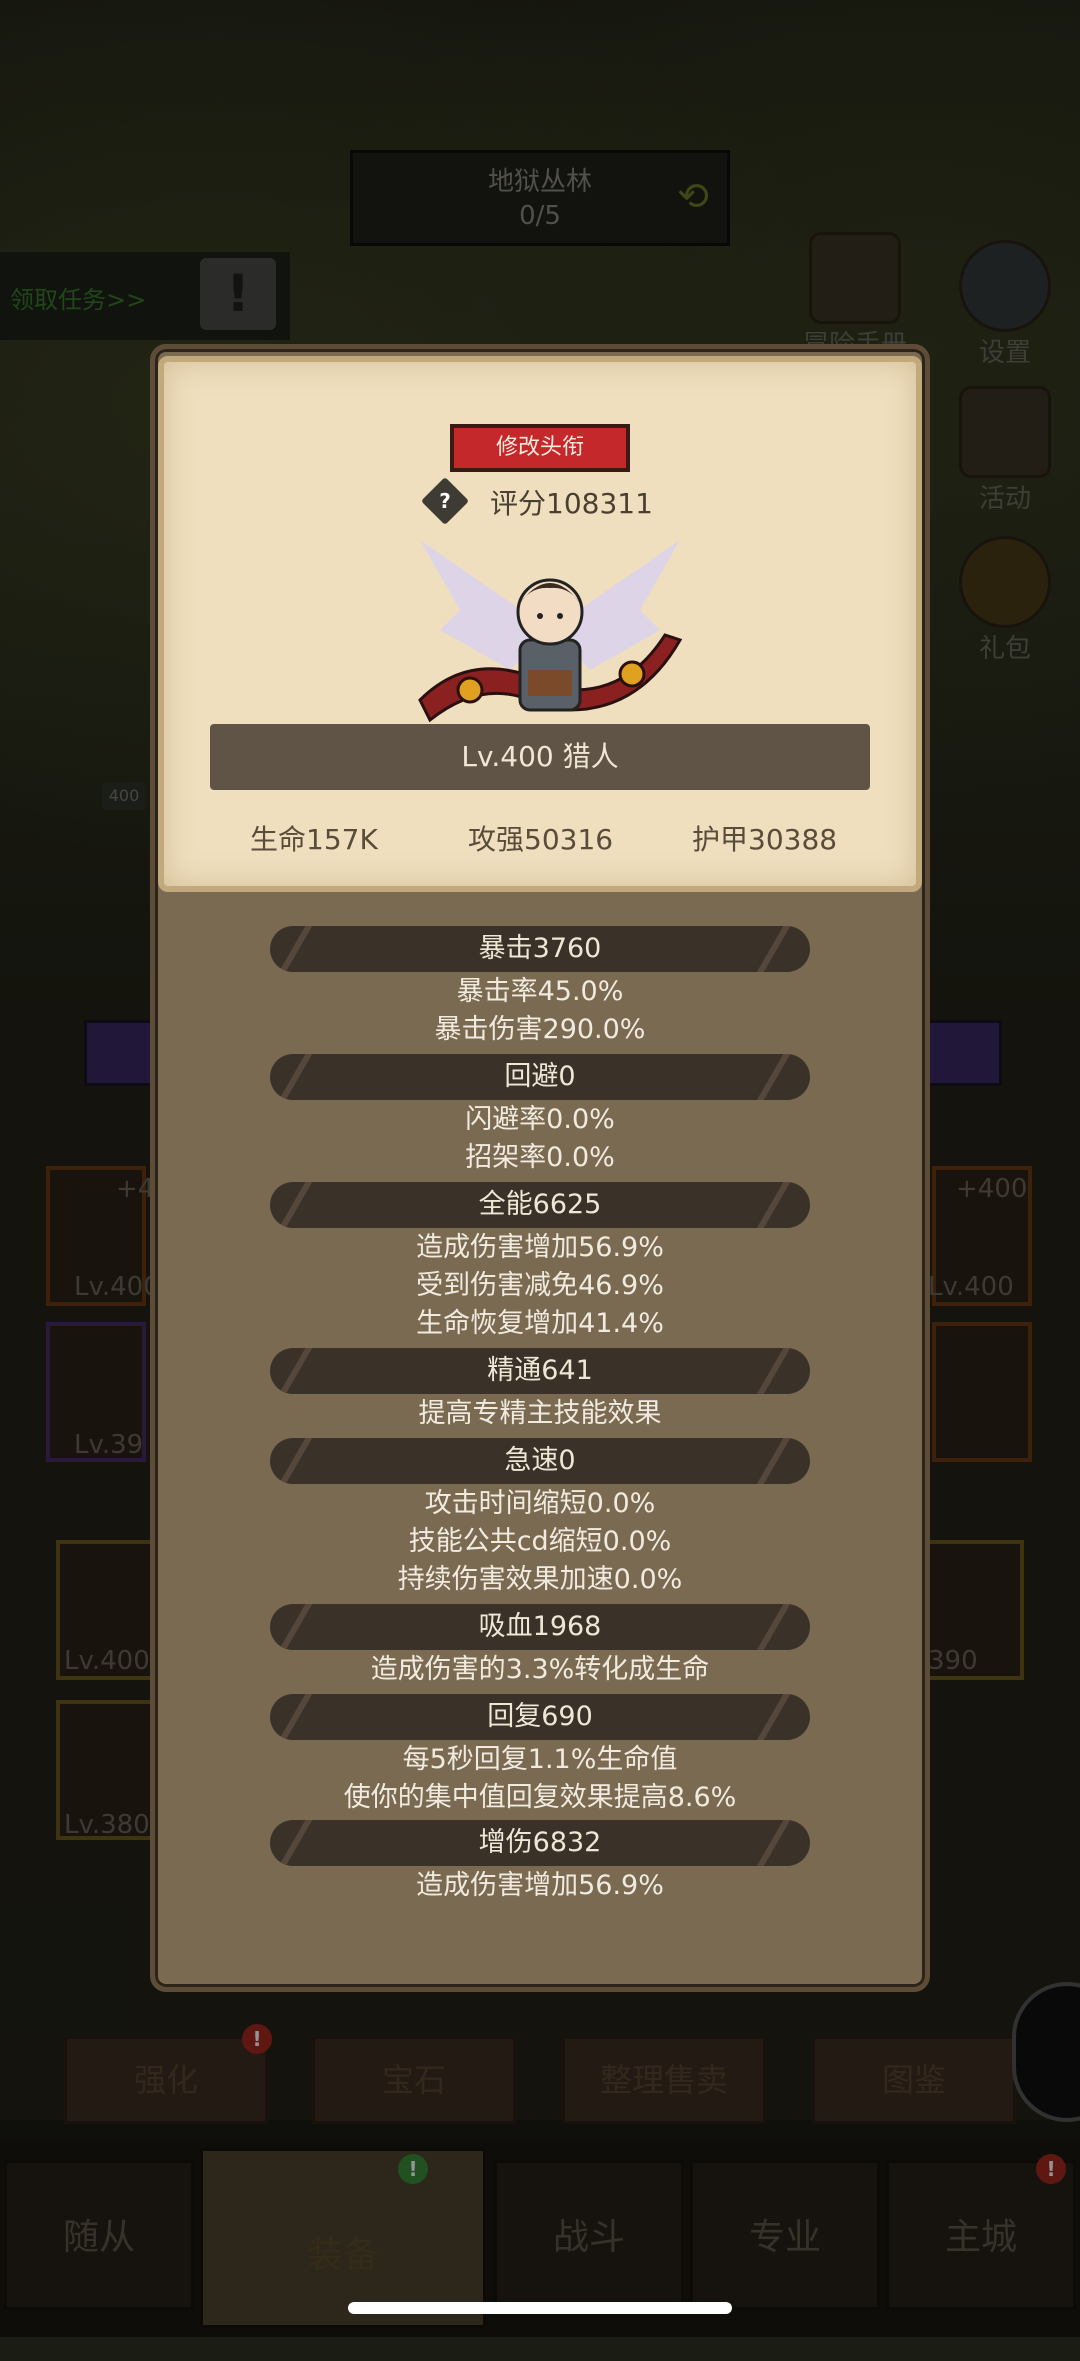  What do you see at coordinates (540, 1541) in the screenshot?
I see `stat-line: 技能公共cd缩短0.0%` at bounding box center [540, 1541].